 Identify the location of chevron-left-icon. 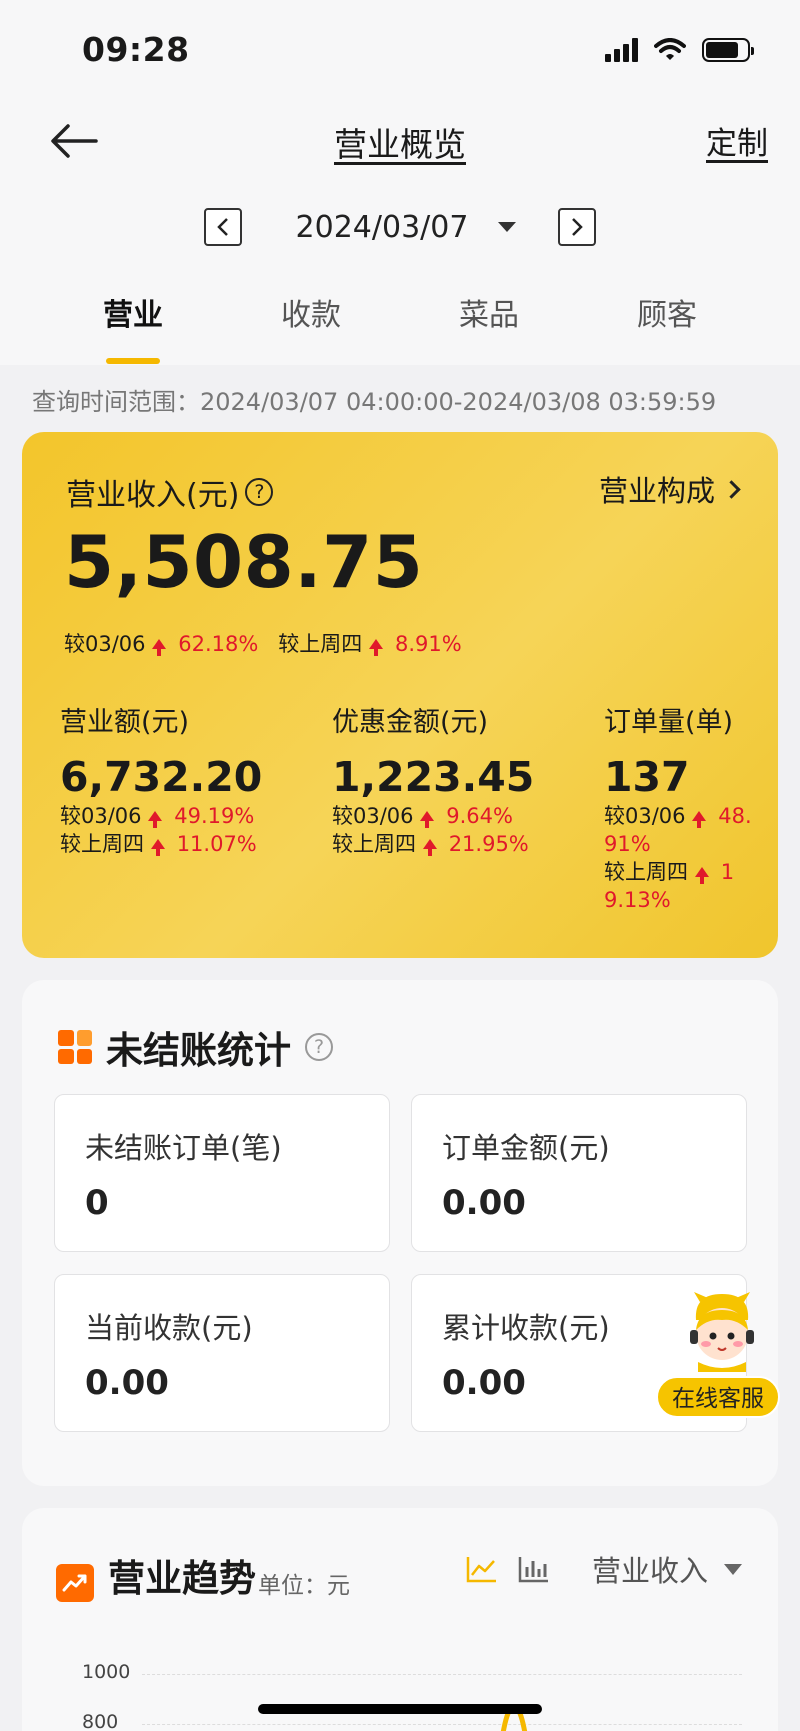
(222, 227).